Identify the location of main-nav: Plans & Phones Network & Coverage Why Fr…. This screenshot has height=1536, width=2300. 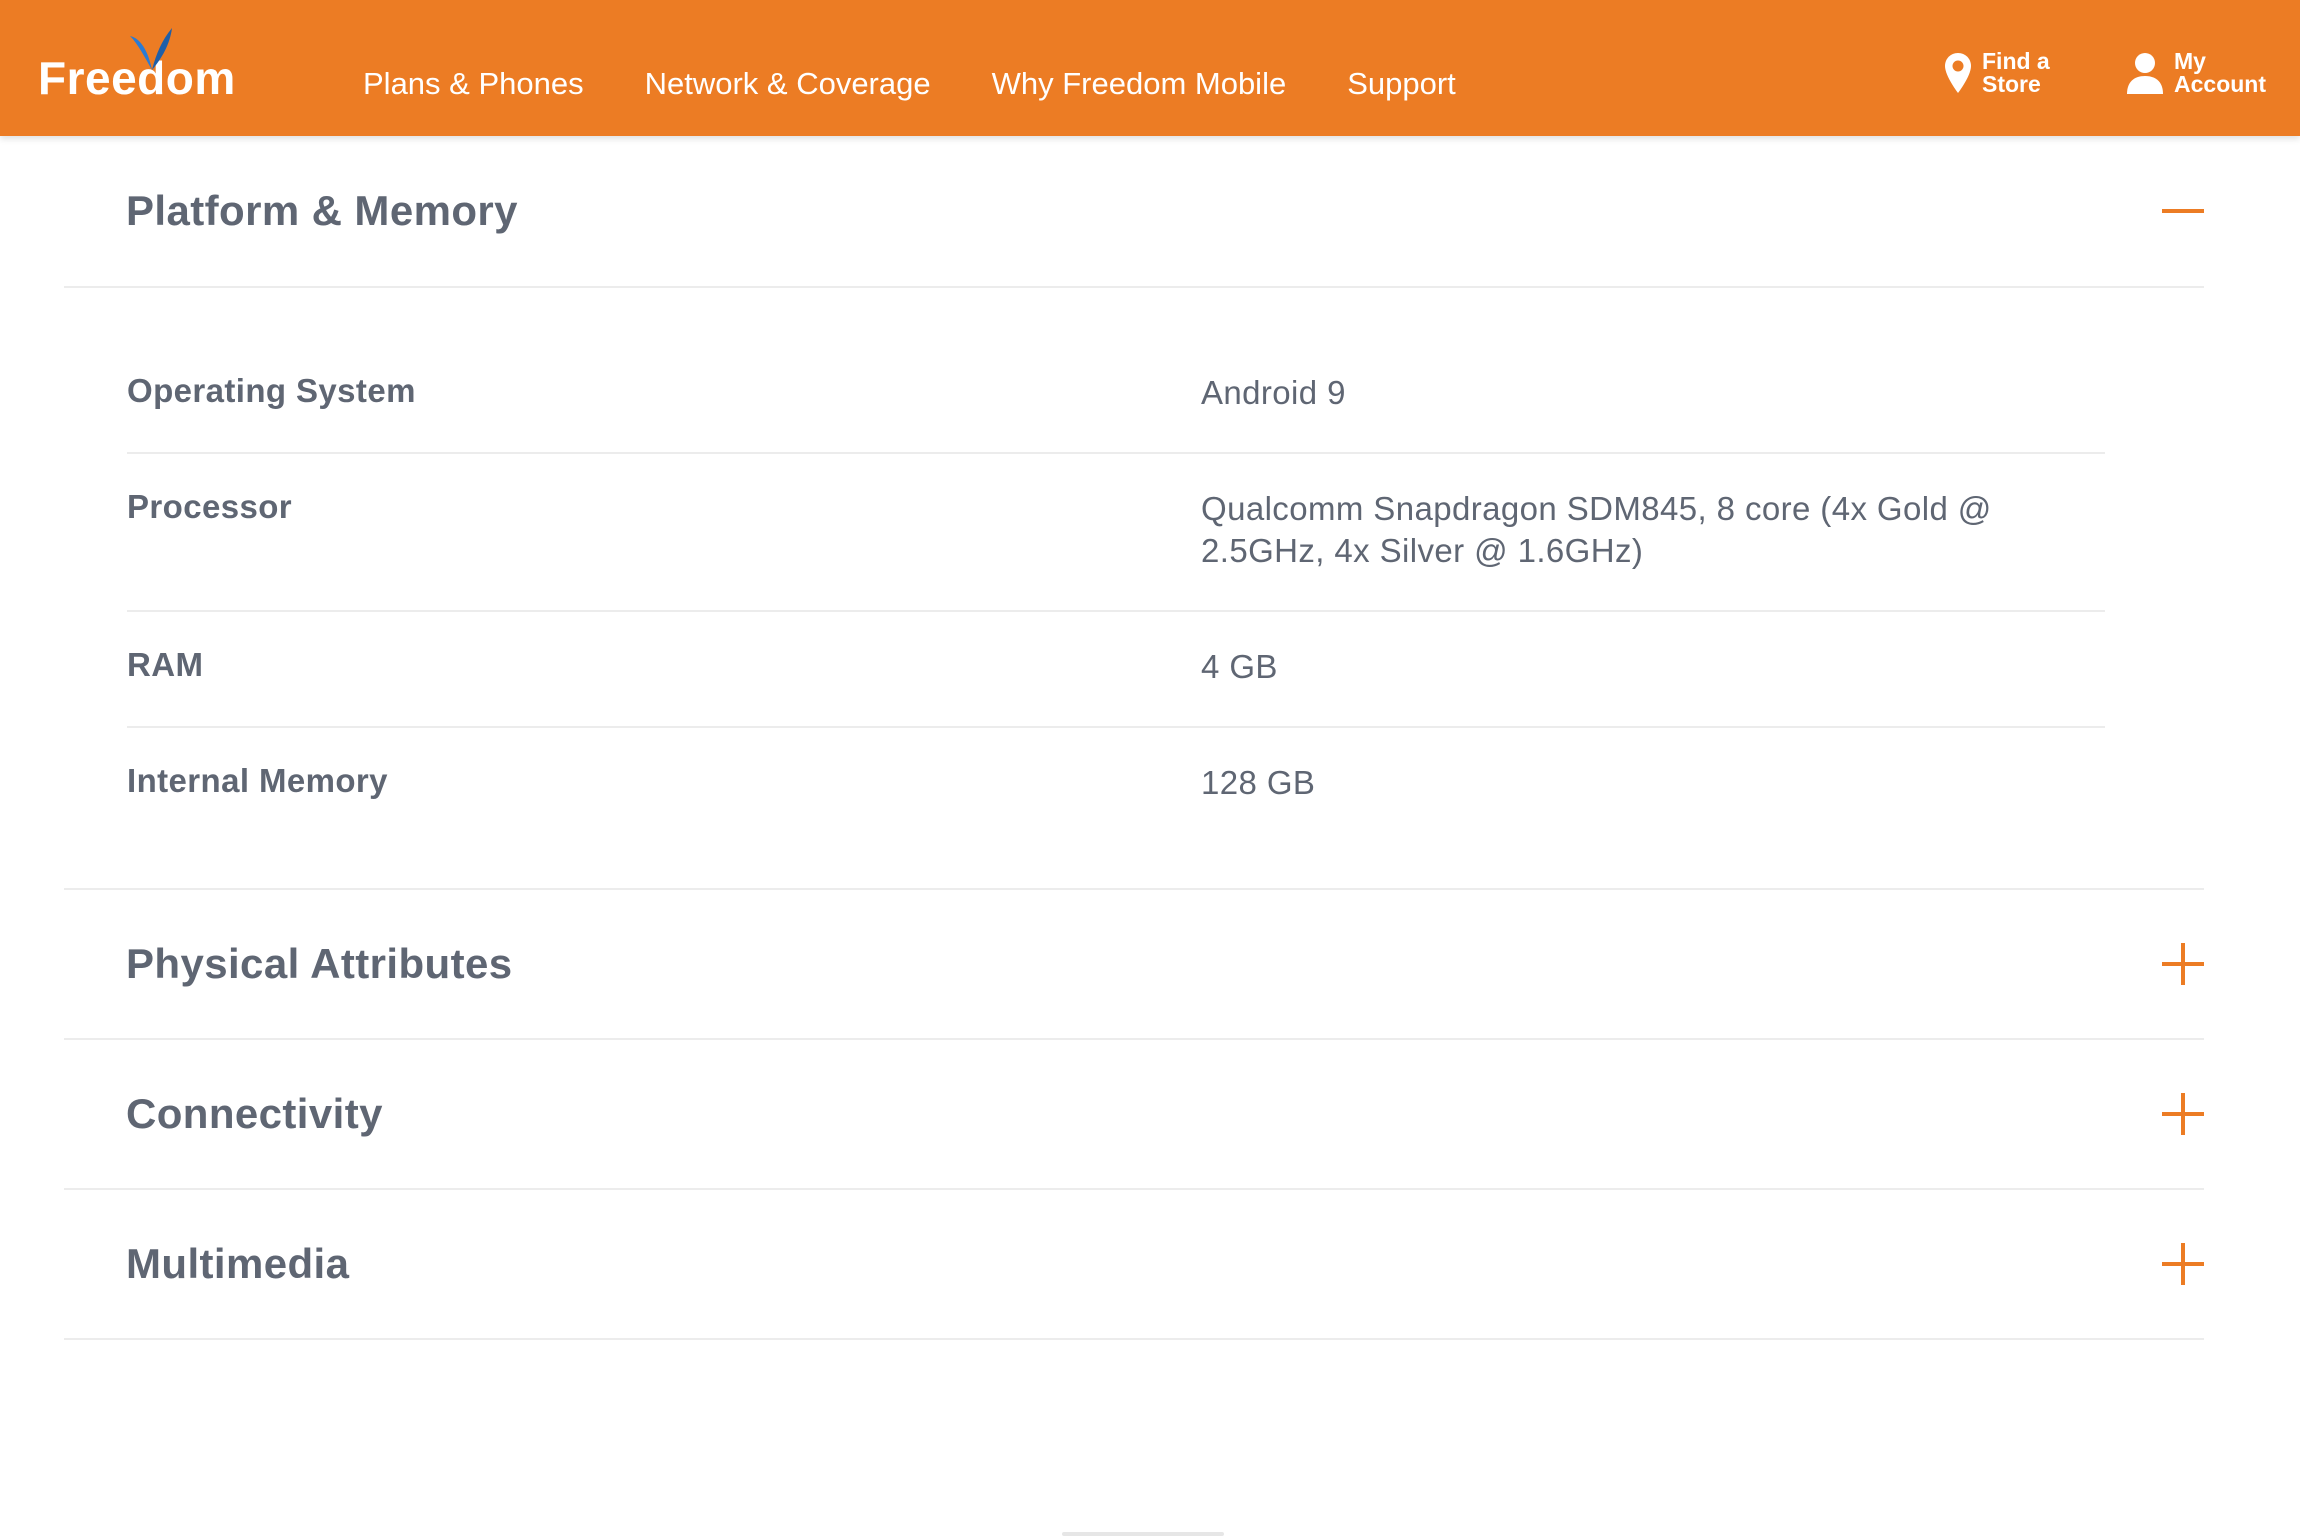
(909, 84).